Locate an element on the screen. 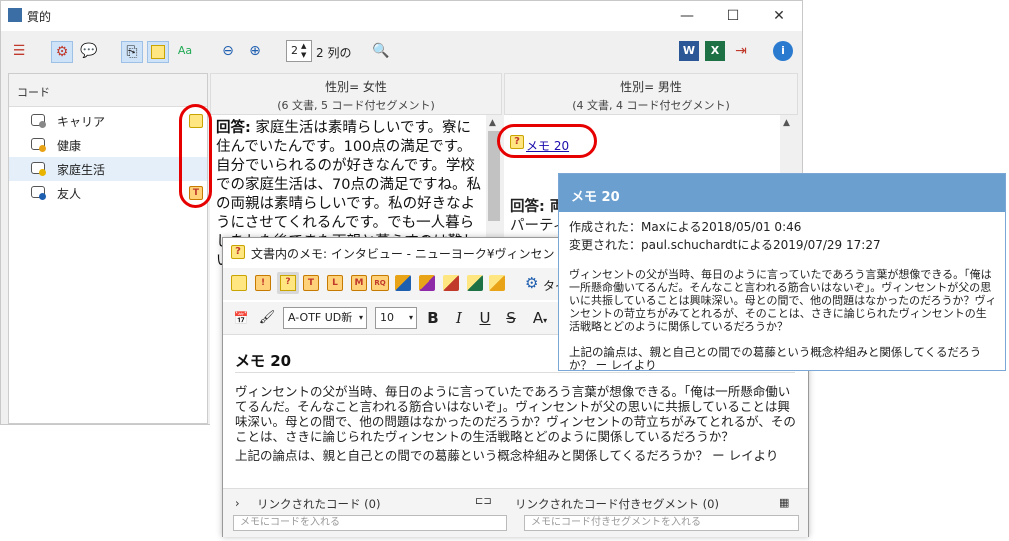  search-icon: 🔍 is located at coordinates (381, 51).